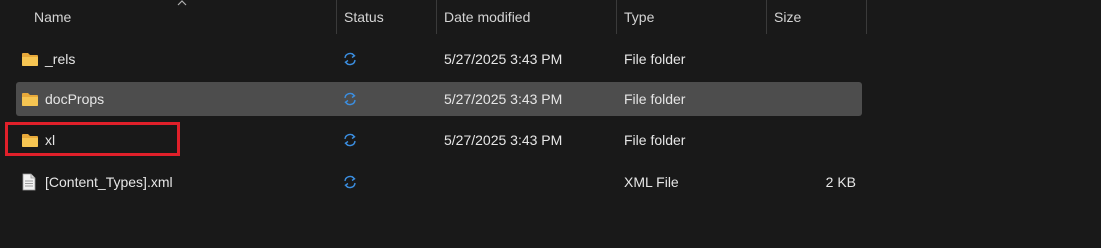 The height and width of the screenshot is (248, 1101). Describe the element at coordinates (526, 17) in the screenshot. I see `column-header-date-modified: Date modified` at that location.